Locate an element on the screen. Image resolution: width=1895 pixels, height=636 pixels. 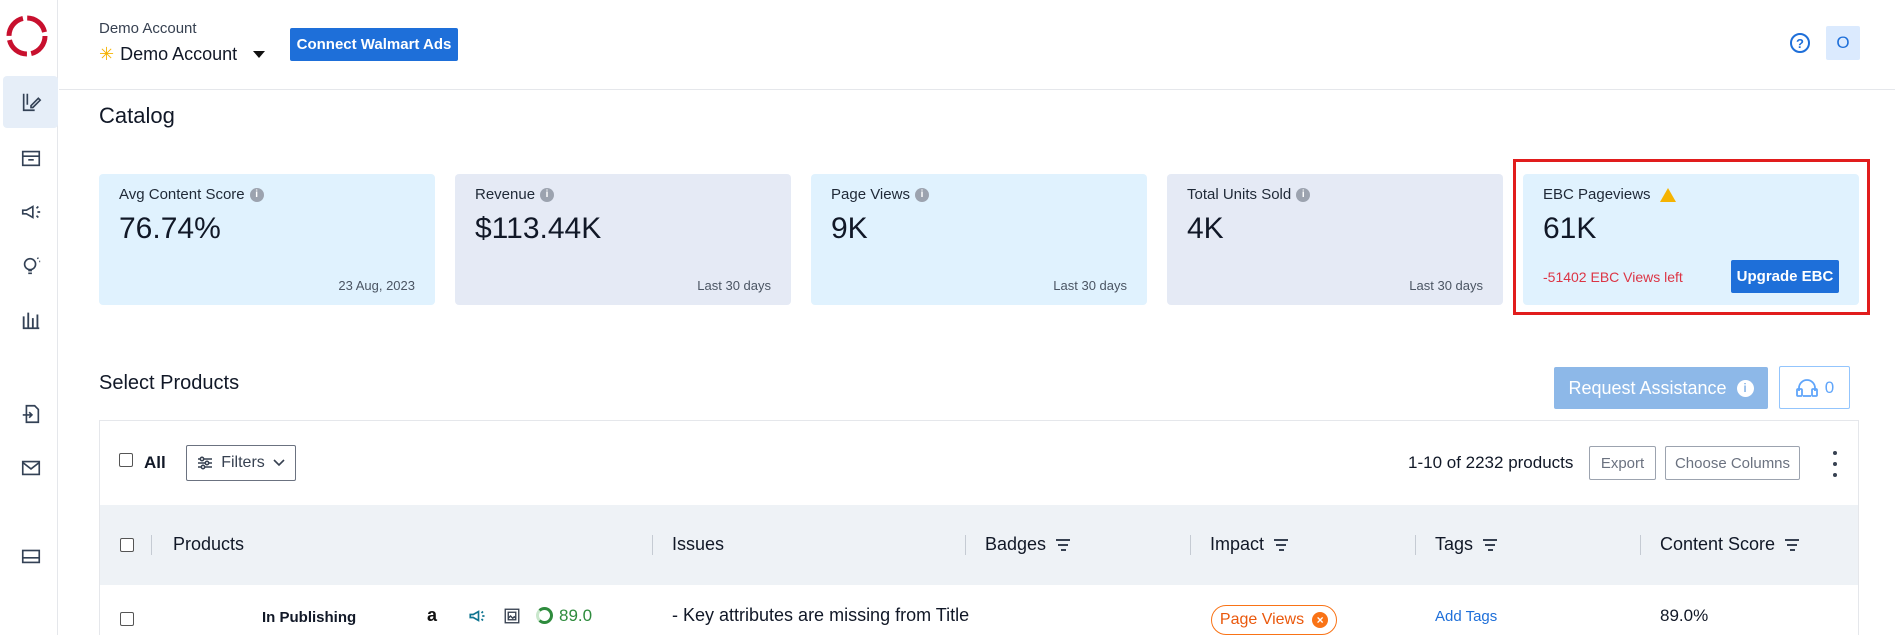
sidebar-item-ads is located at coordinates (30, 212).